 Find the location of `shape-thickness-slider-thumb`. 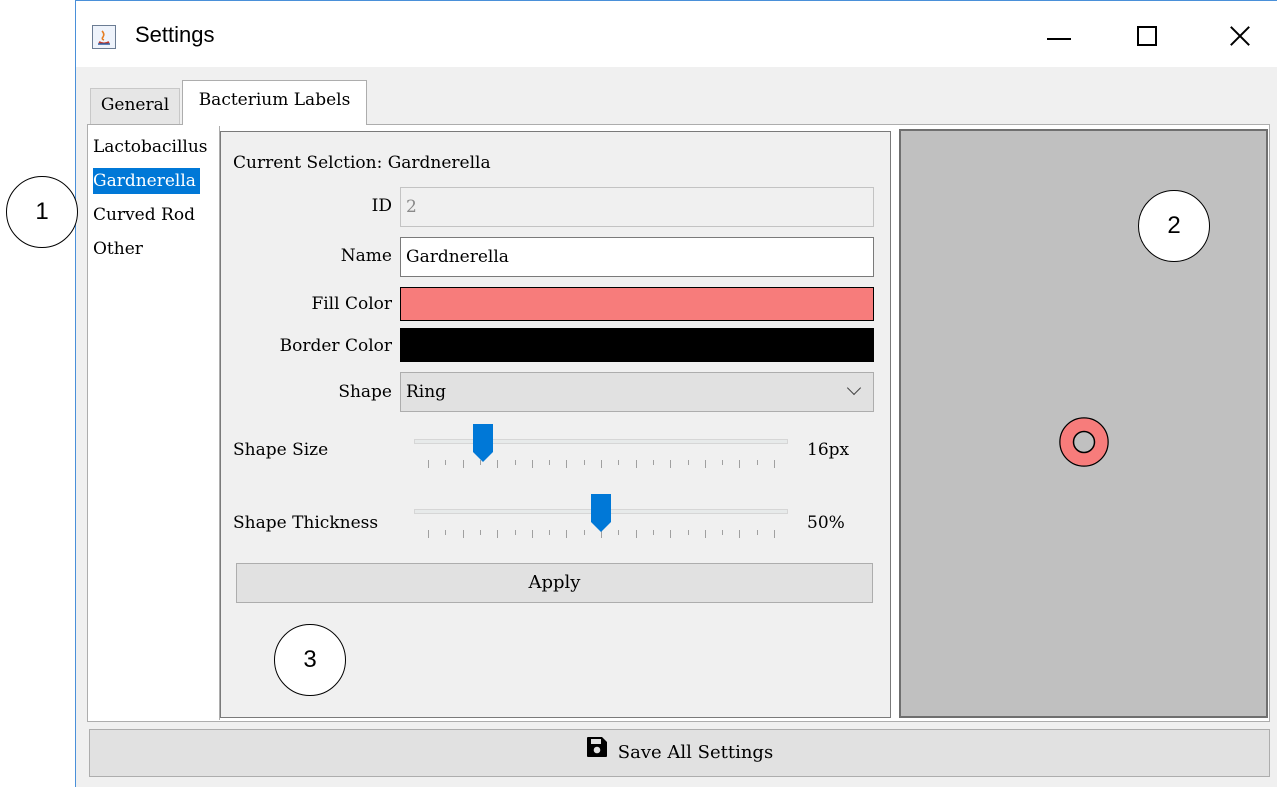

shape-thickness-slider-thumb is located at coordinates (601, 513).